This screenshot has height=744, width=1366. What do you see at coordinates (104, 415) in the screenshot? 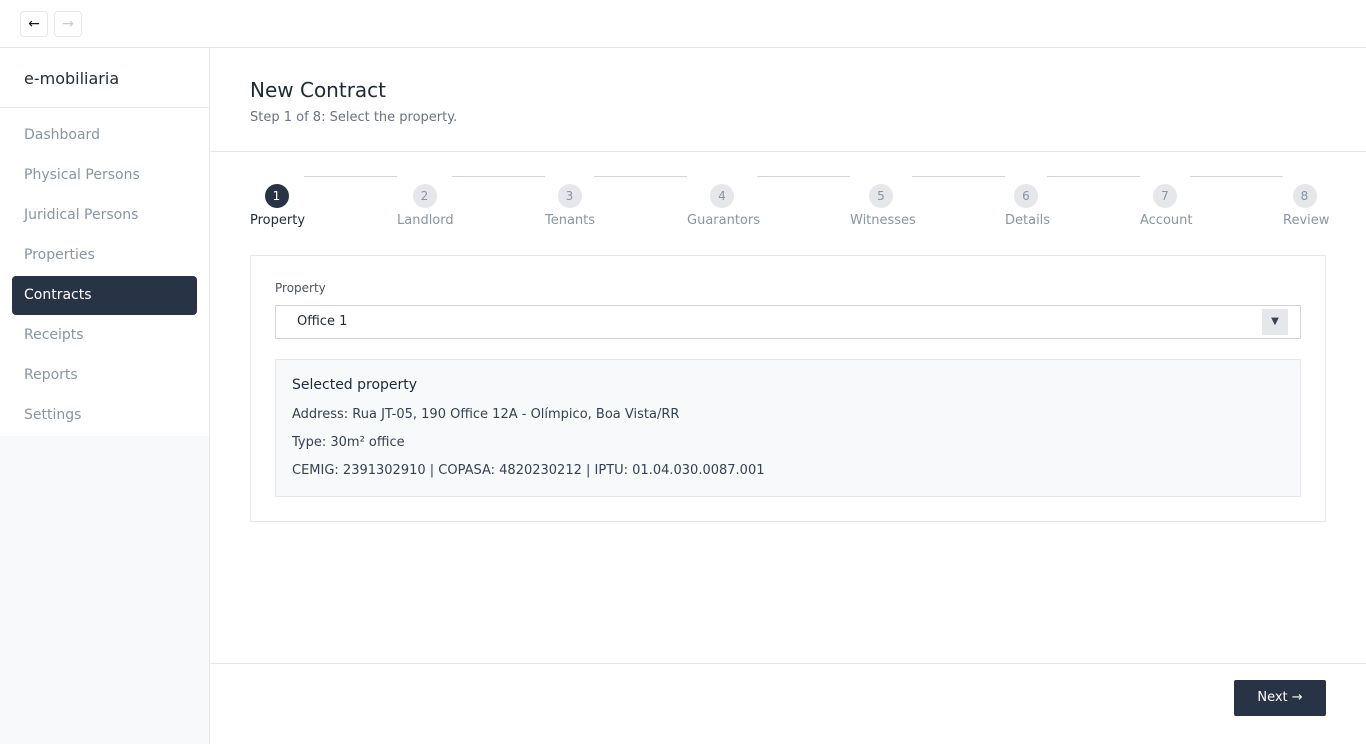
I see `sidebar-item-settings: Settings` at bounding box center [104, 415].